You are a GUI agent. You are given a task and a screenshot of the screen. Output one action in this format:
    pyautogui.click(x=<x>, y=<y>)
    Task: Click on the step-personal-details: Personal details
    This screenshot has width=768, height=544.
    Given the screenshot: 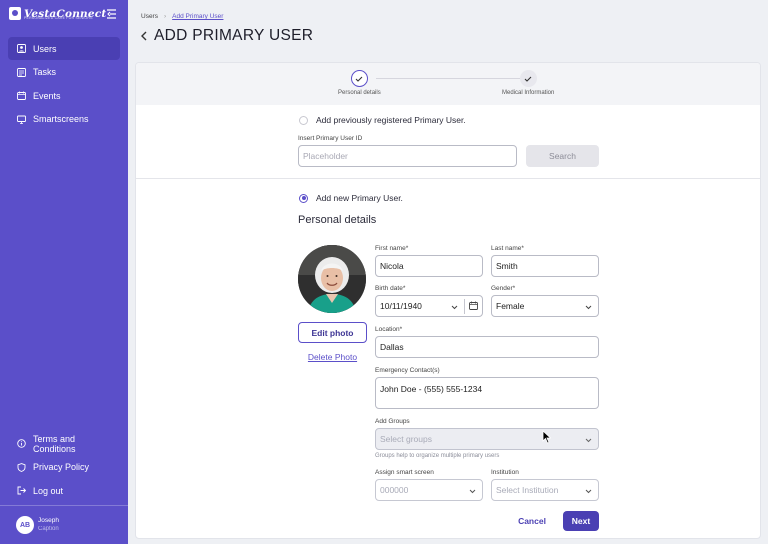 What is the action you would take?
    pyautogui.click(x=359, y=83)
    